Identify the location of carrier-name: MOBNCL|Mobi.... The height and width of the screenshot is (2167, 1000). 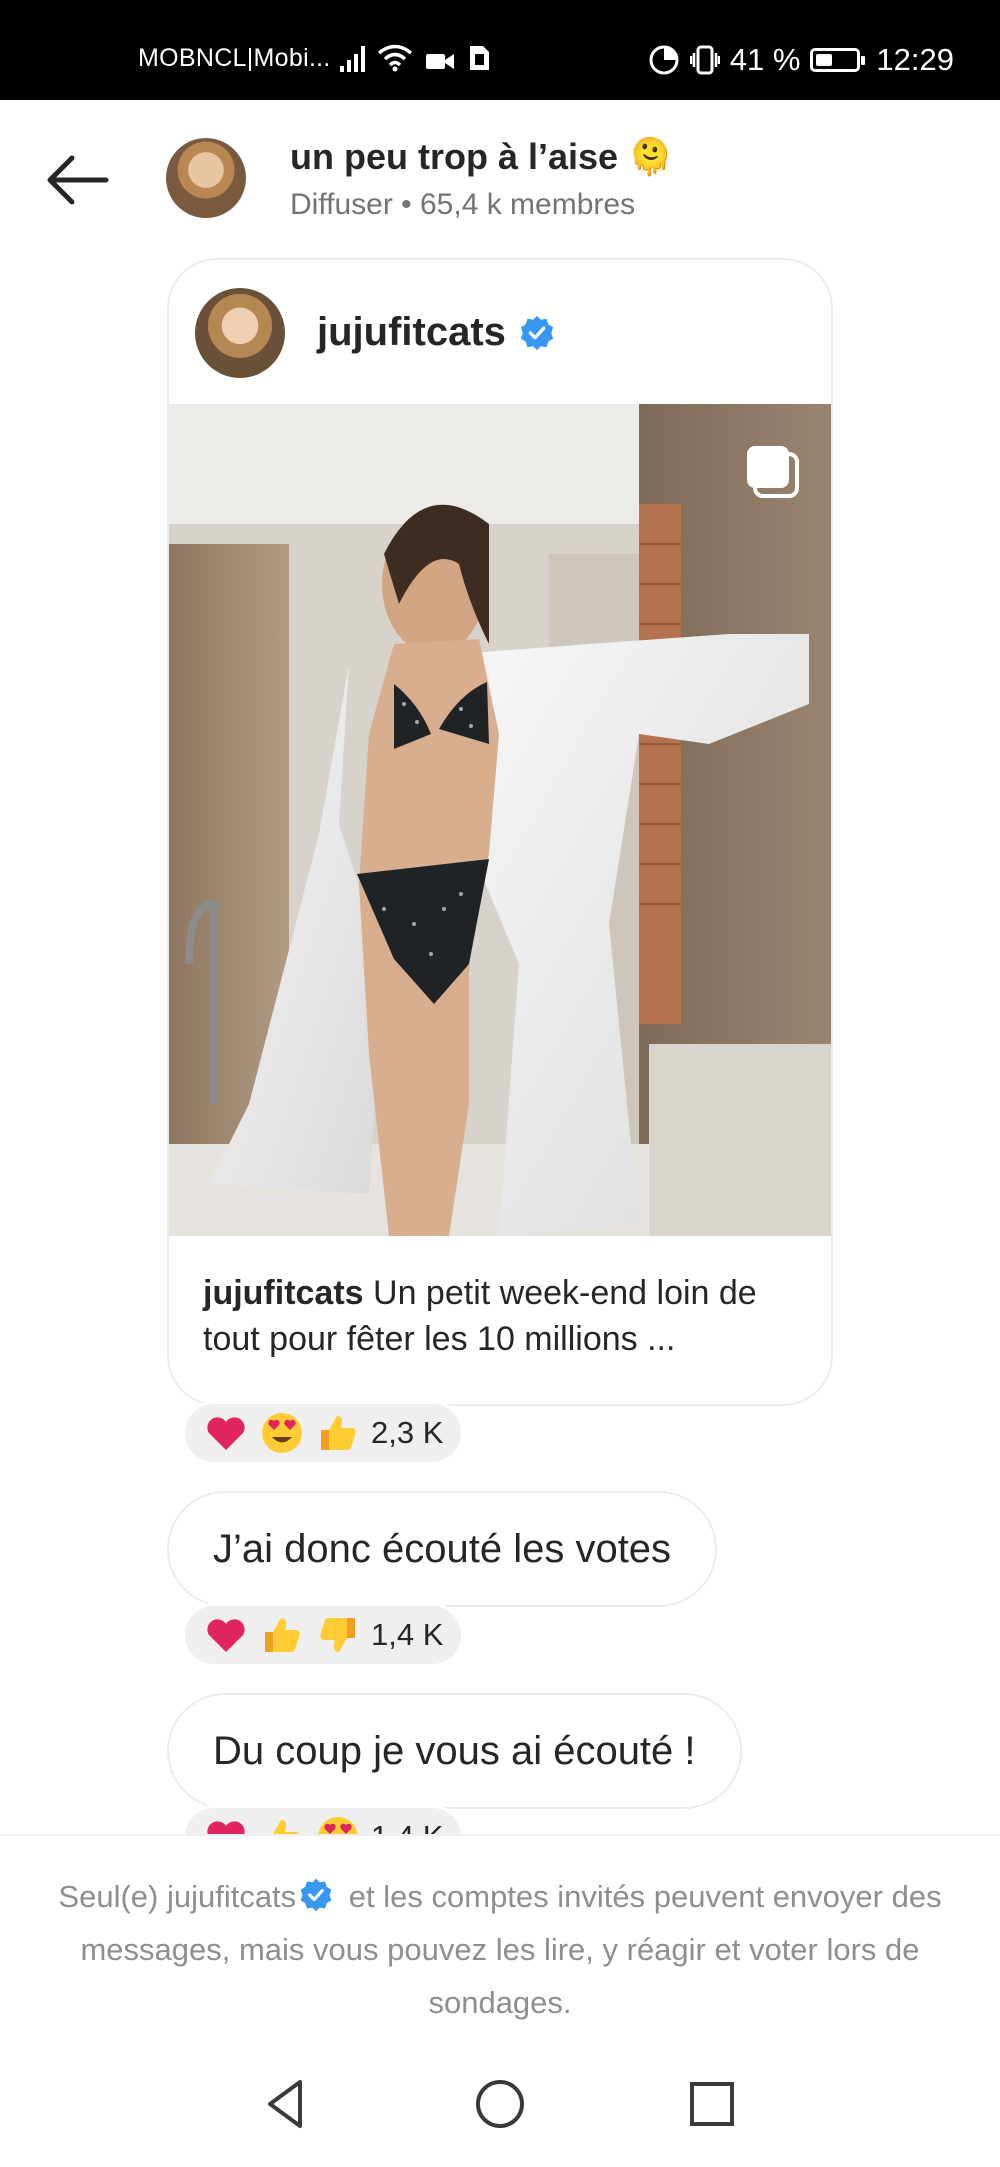
(234, 58).